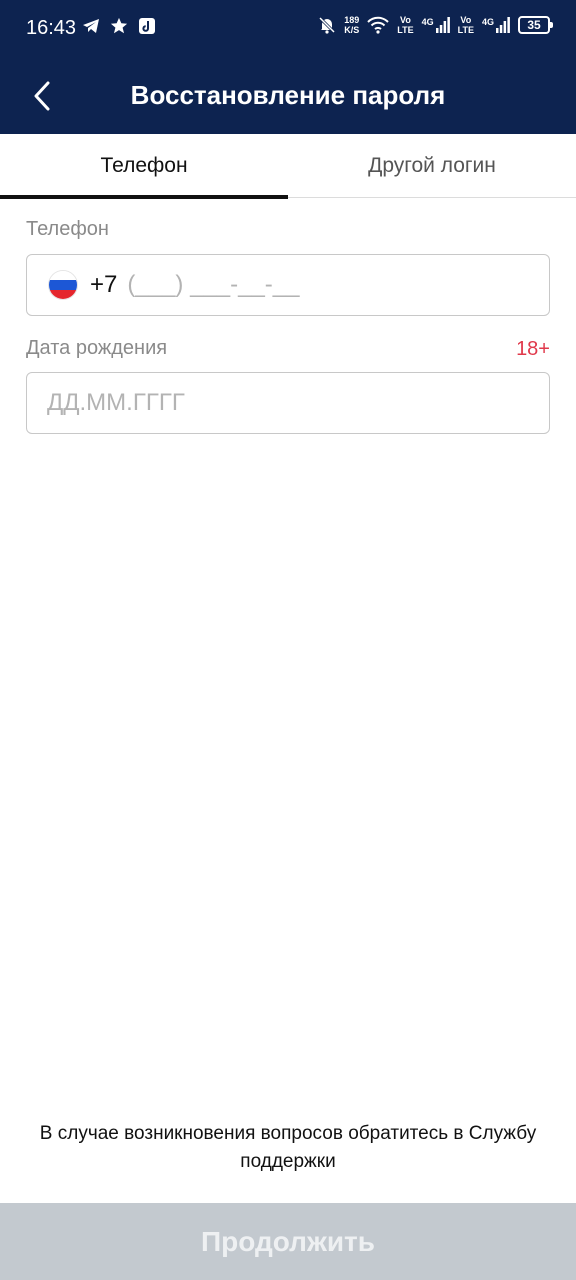 This screenshot has height=1280, width=576. Describe the element at coordinates (405, 25) in the screenshot. I see `sim1-volte: Vo LTE` at that location.